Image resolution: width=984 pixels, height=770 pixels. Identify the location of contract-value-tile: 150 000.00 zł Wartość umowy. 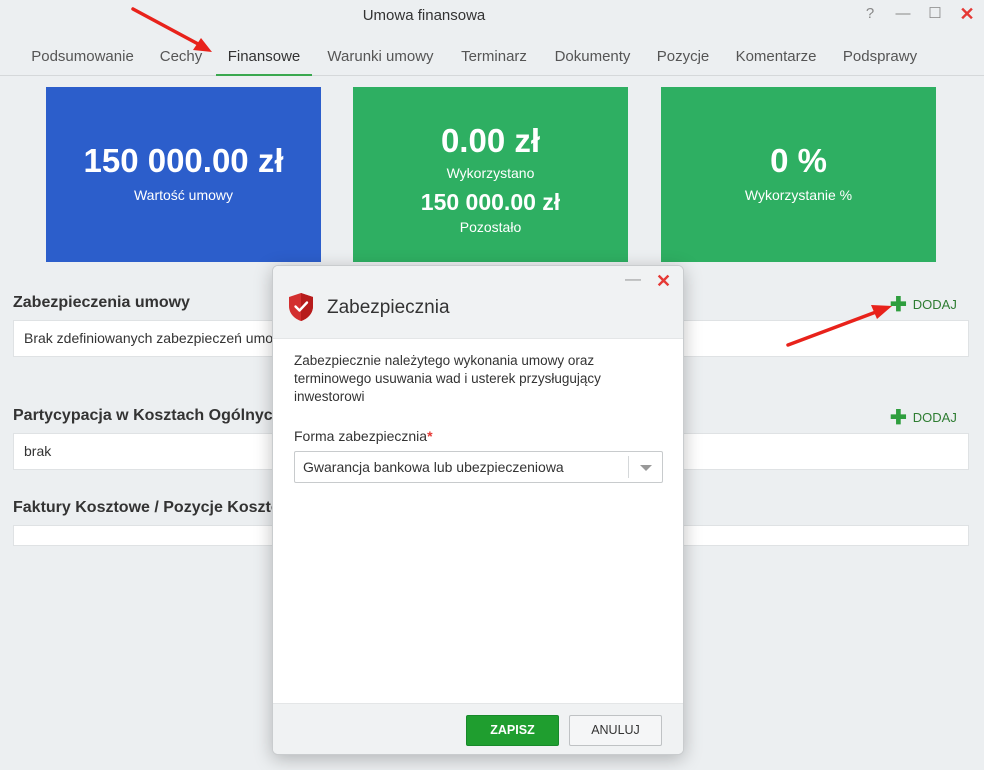
(183, 174).